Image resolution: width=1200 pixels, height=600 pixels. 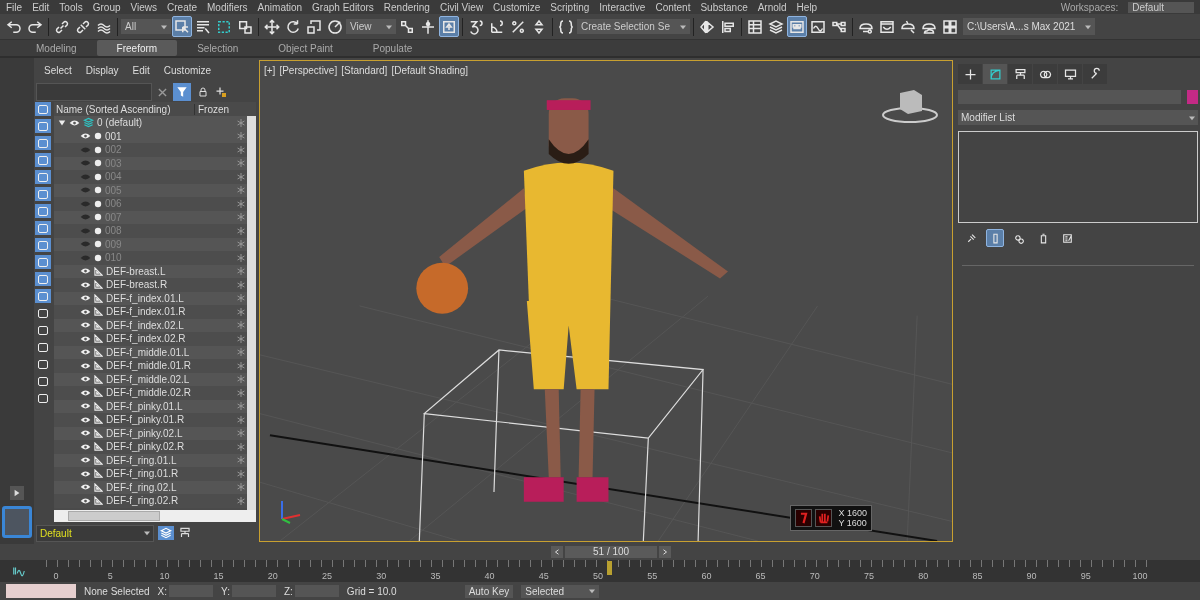 I want to click on toolbar-dropdown: Create Selection Se, so click(x=633, y=26).